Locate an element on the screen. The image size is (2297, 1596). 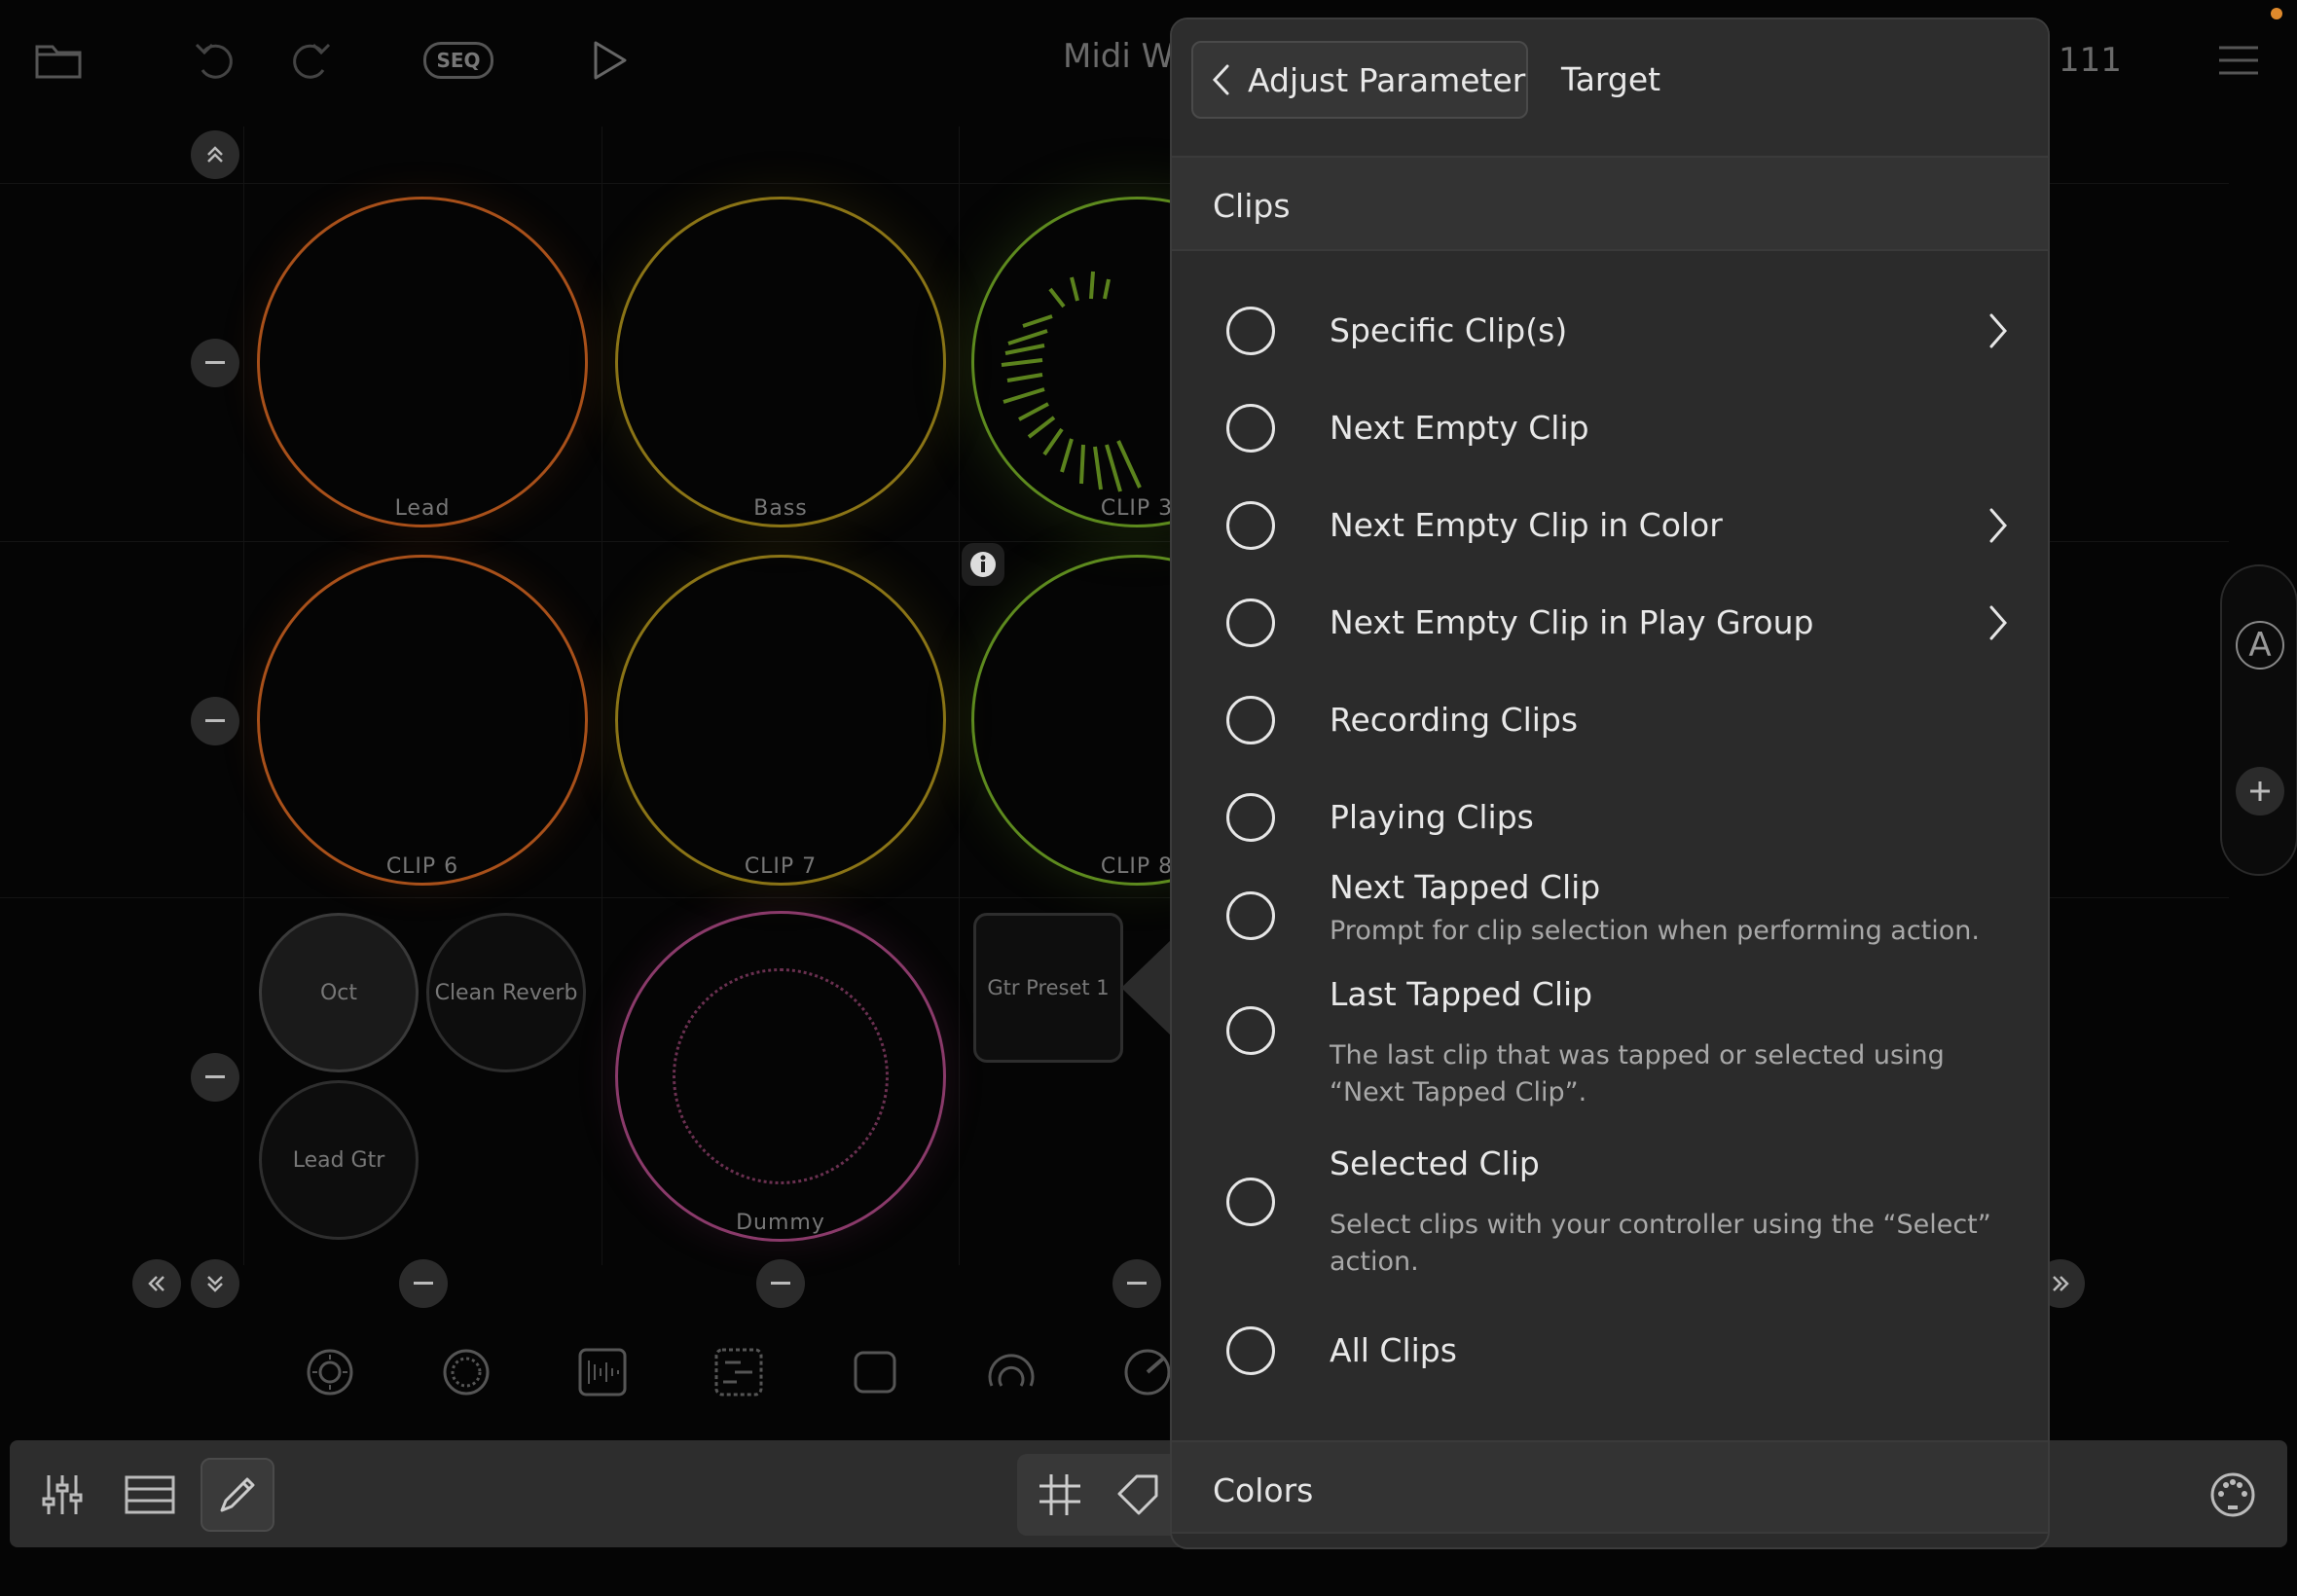
scroll-left-button is located at coordinates (157, 1283).